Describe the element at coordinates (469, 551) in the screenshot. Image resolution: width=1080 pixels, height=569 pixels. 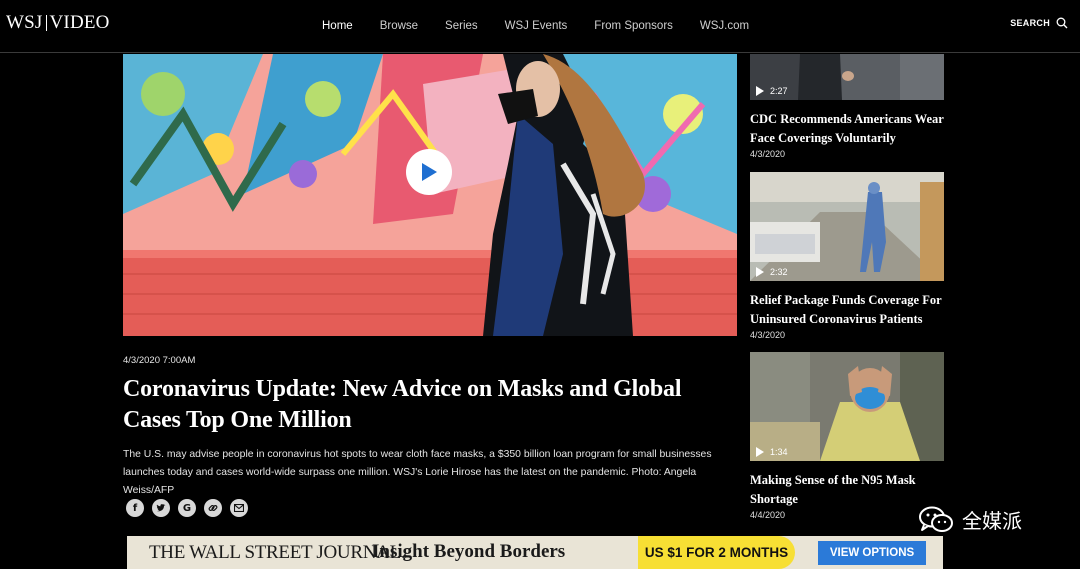
I see `banner-tagline: Insight Beyond Borders` at that location.